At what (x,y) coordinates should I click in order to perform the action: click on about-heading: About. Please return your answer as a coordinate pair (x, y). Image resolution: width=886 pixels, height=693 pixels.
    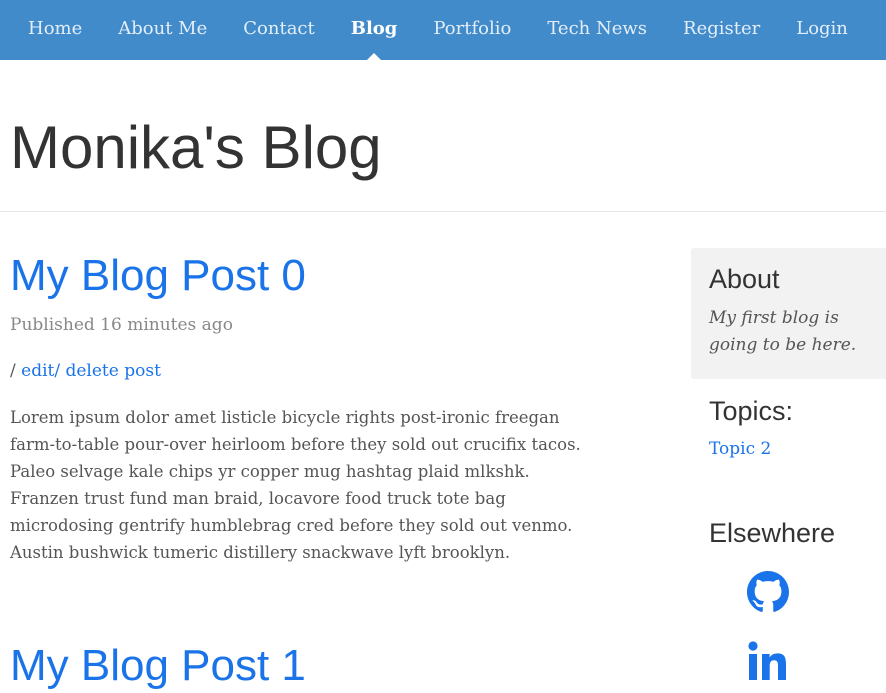
    Looking at the image, I should click on (744, 279).